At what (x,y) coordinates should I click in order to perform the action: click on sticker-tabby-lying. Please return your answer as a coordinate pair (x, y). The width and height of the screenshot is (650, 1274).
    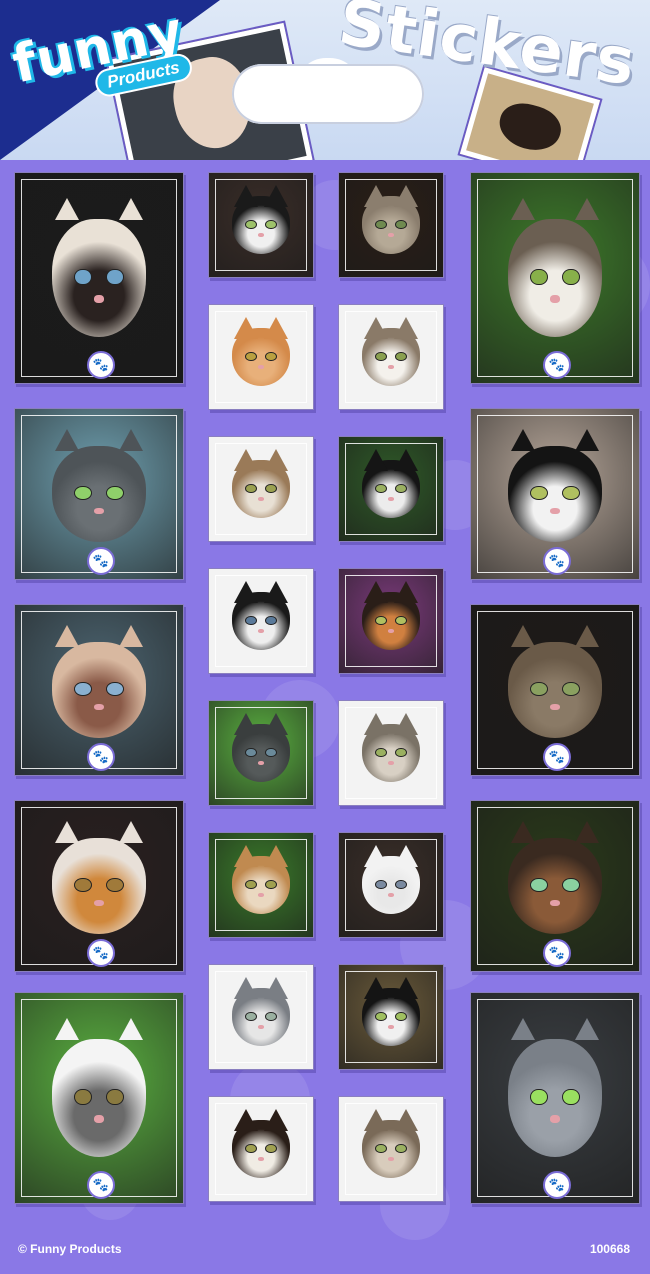
    Looking at the image, I should click on (391, 225).